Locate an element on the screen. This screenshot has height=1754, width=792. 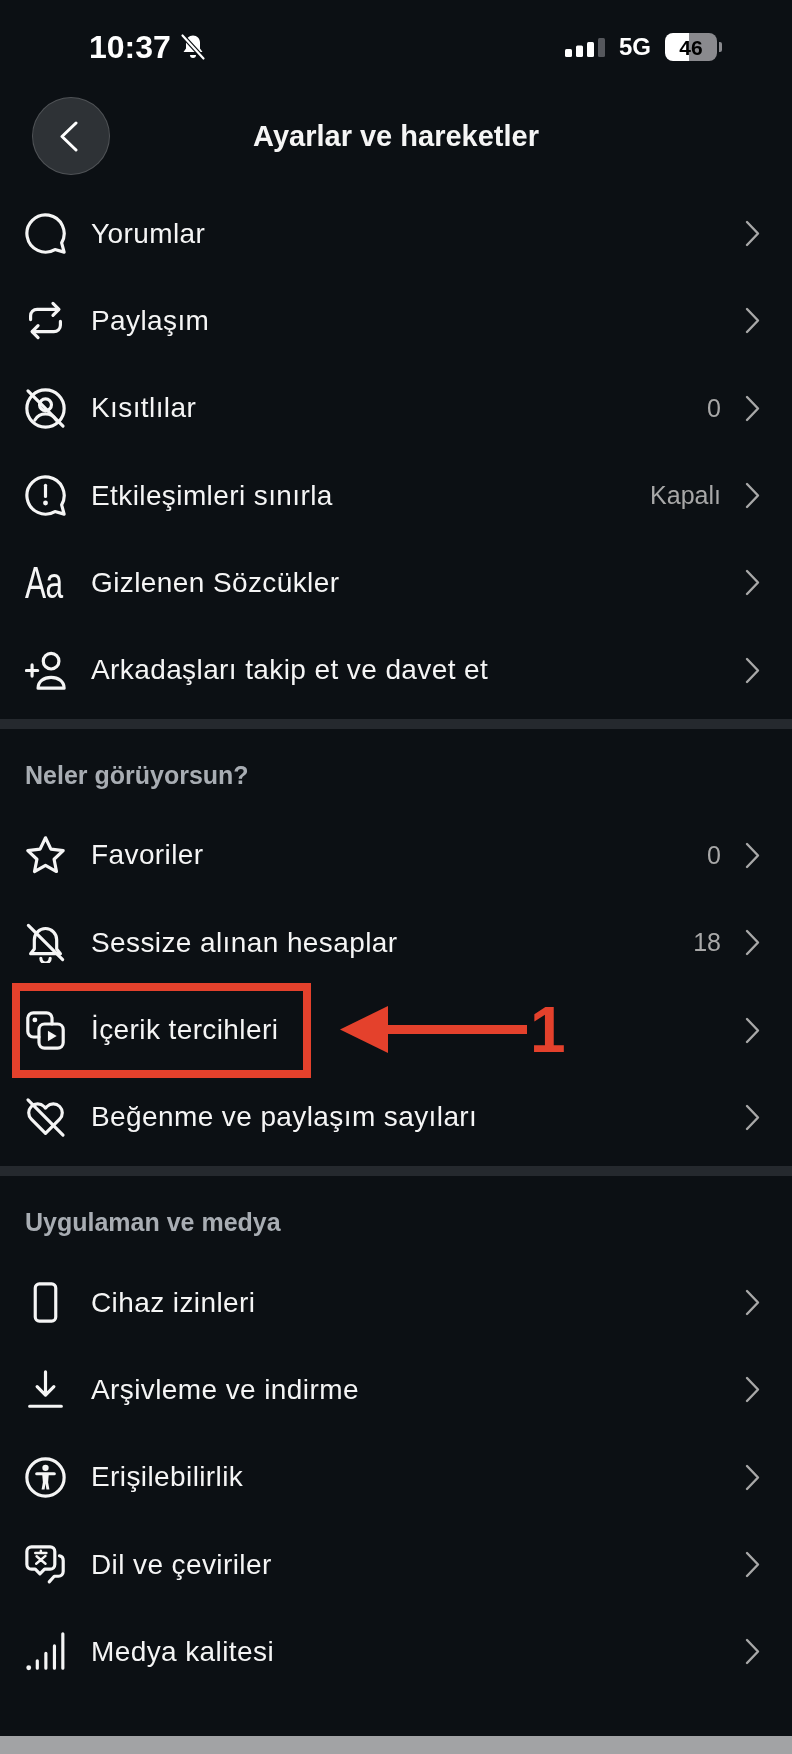
menu-item: Arkadaşları takip et ve davet et is located at coordinates (290, 670).